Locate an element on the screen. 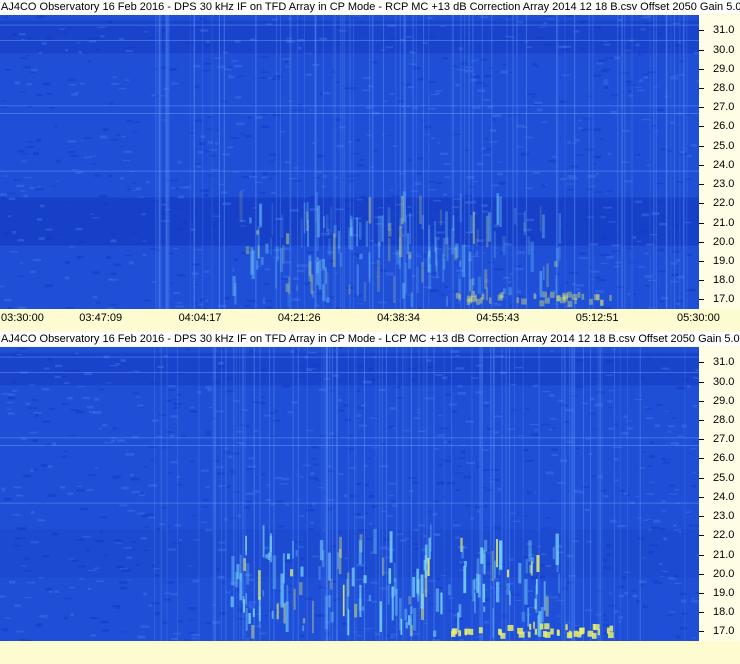  y-tick-label: 30.0 is located at coordinates (724, 381).